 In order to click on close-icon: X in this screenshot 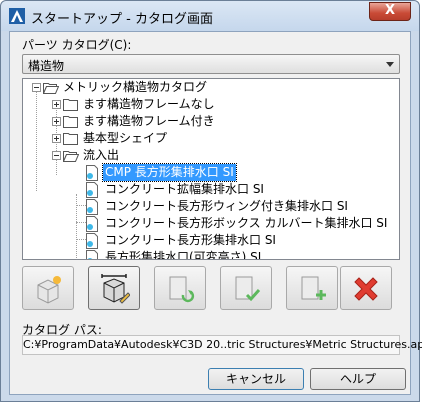, I will do `click(390, 10)`.